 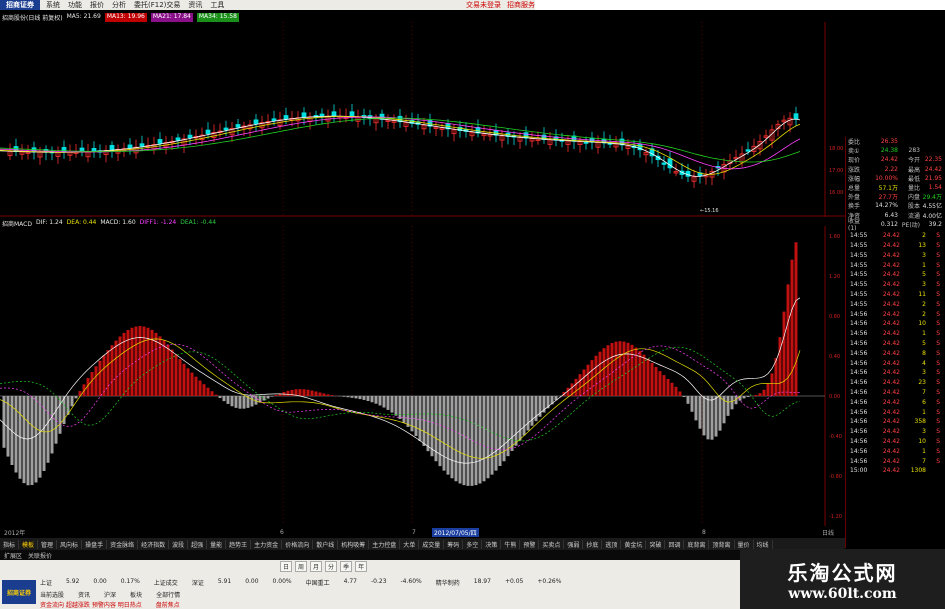 What do you see at coordinates (53, 5) in the screenshot?
I see `menu-item: 系统` at bounding box center [53, 5].